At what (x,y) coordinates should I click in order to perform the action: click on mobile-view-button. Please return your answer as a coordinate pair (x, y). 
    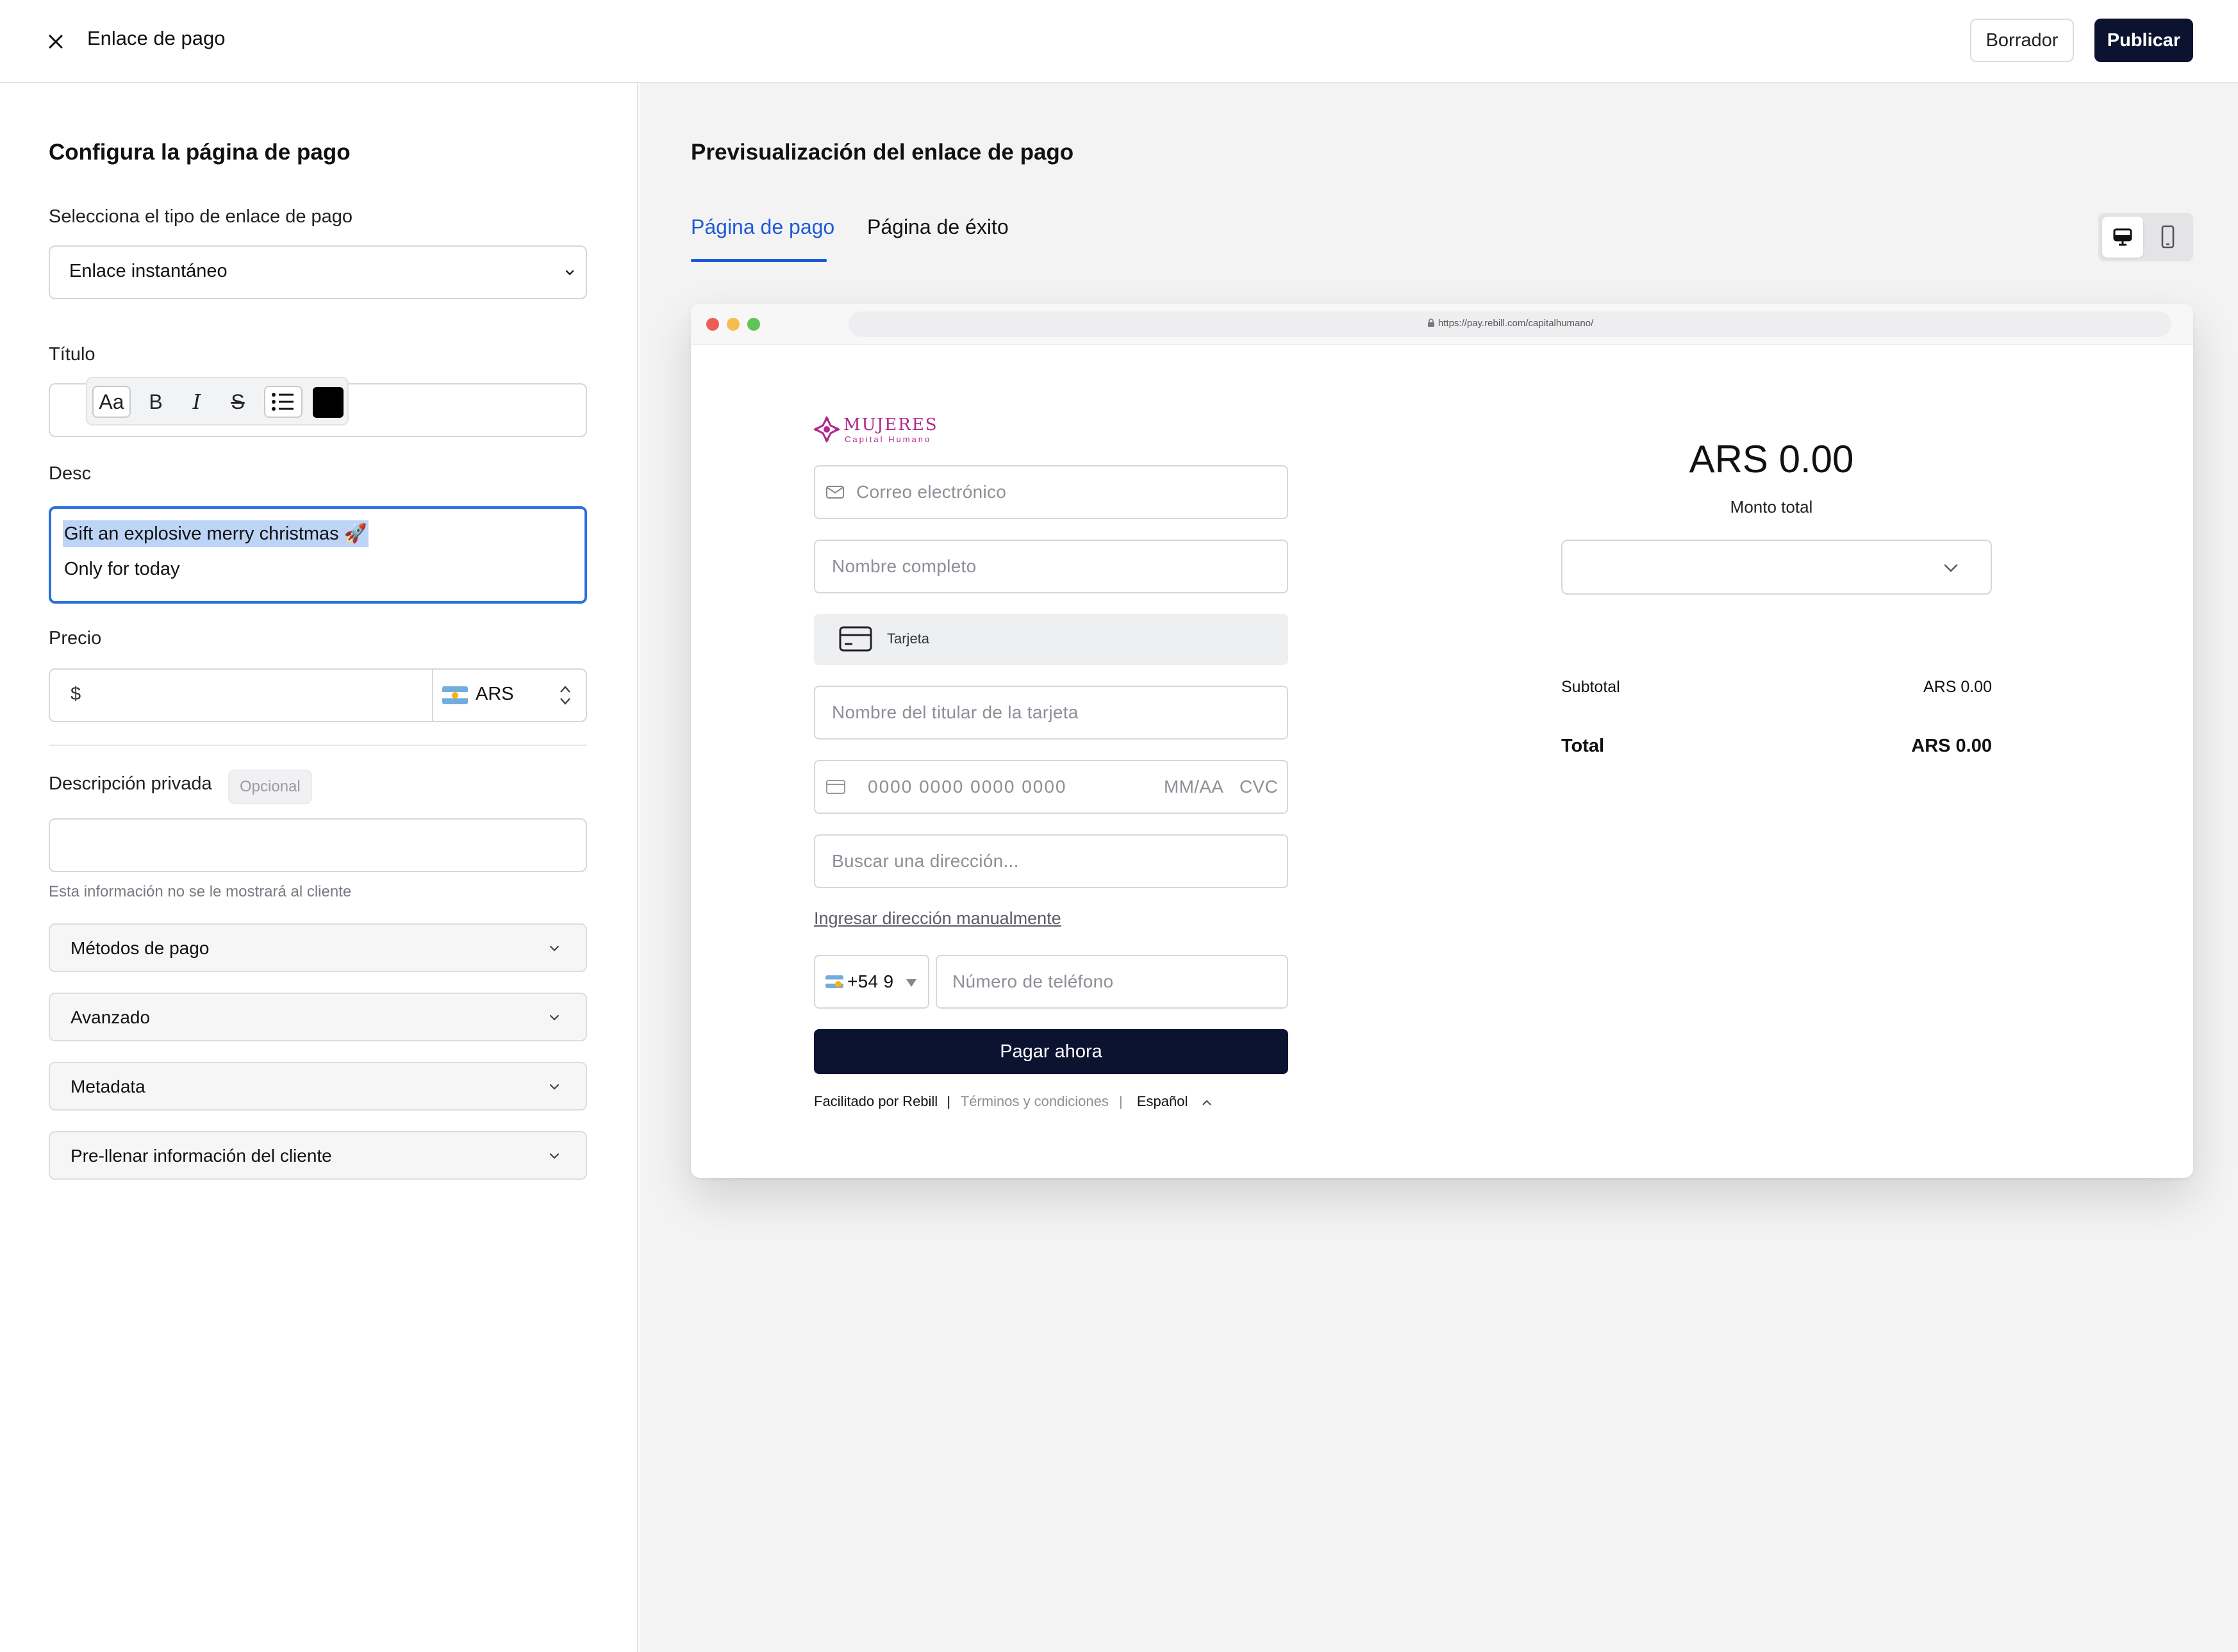
    Looking at the image, I should click on (2167, 237).